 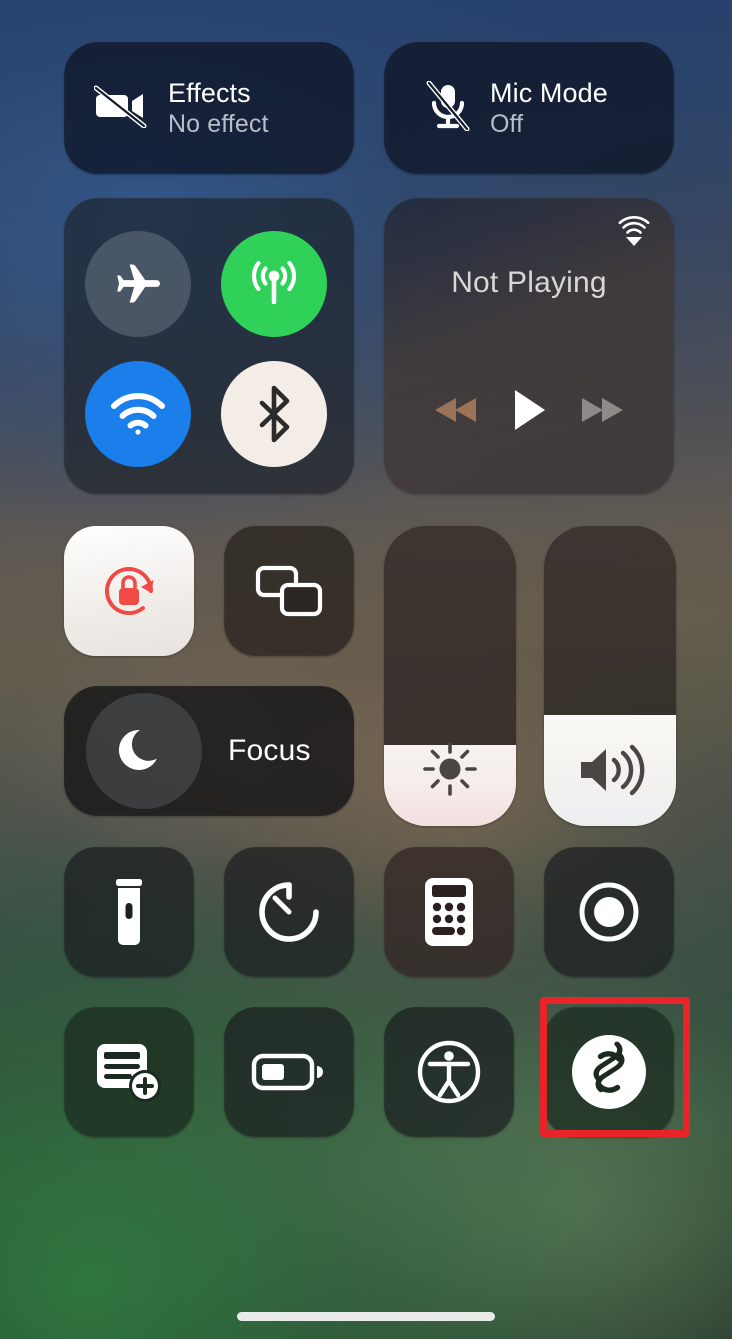 I want to click on screen-mirroring-icon, so click(x=289, y=591).